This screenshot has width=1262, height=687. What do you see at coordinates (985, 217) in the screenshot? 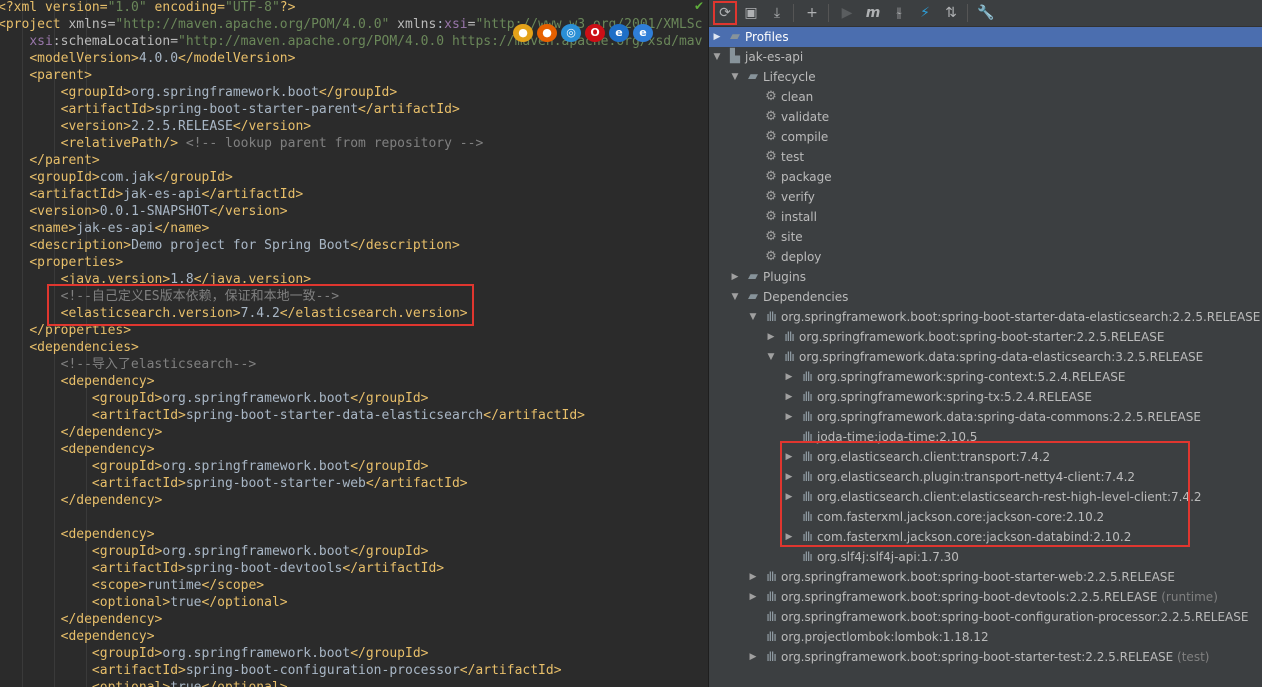
I see `tree-node: ⚙ install` at bounding box center [985, 217].